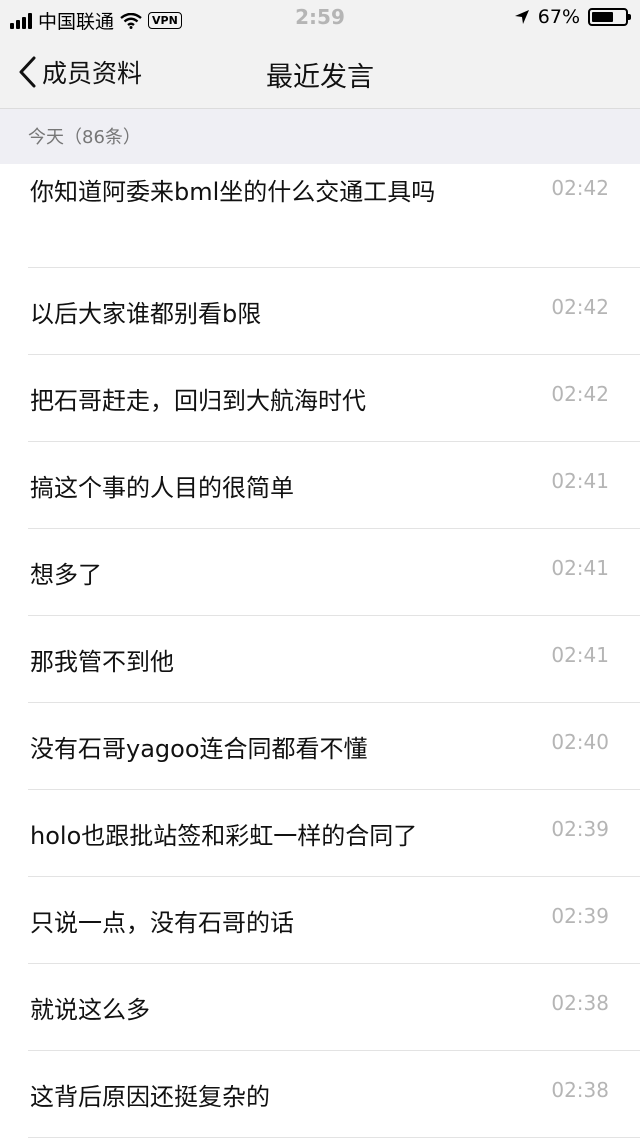  What do you see at coordinates (558, 17) in the screenshot?
I see `battery-percent: 67%` at bounding box center [558, 17].